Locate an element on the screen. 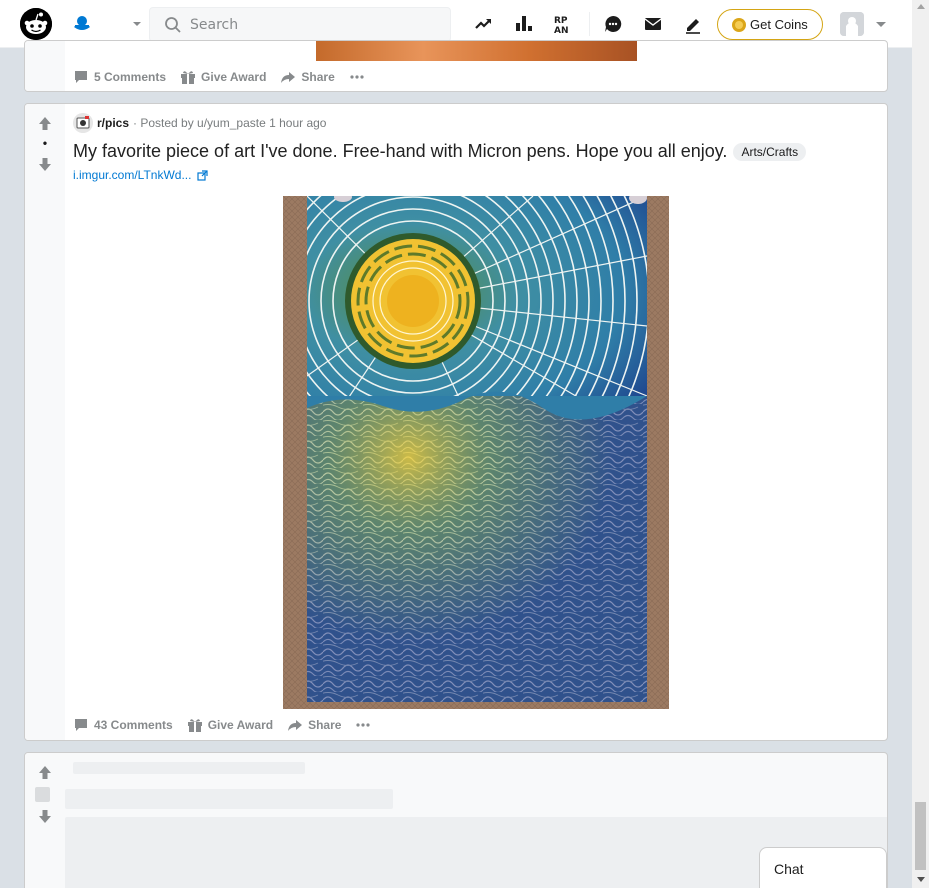  coins-icon is located at coordinates (739, 25).